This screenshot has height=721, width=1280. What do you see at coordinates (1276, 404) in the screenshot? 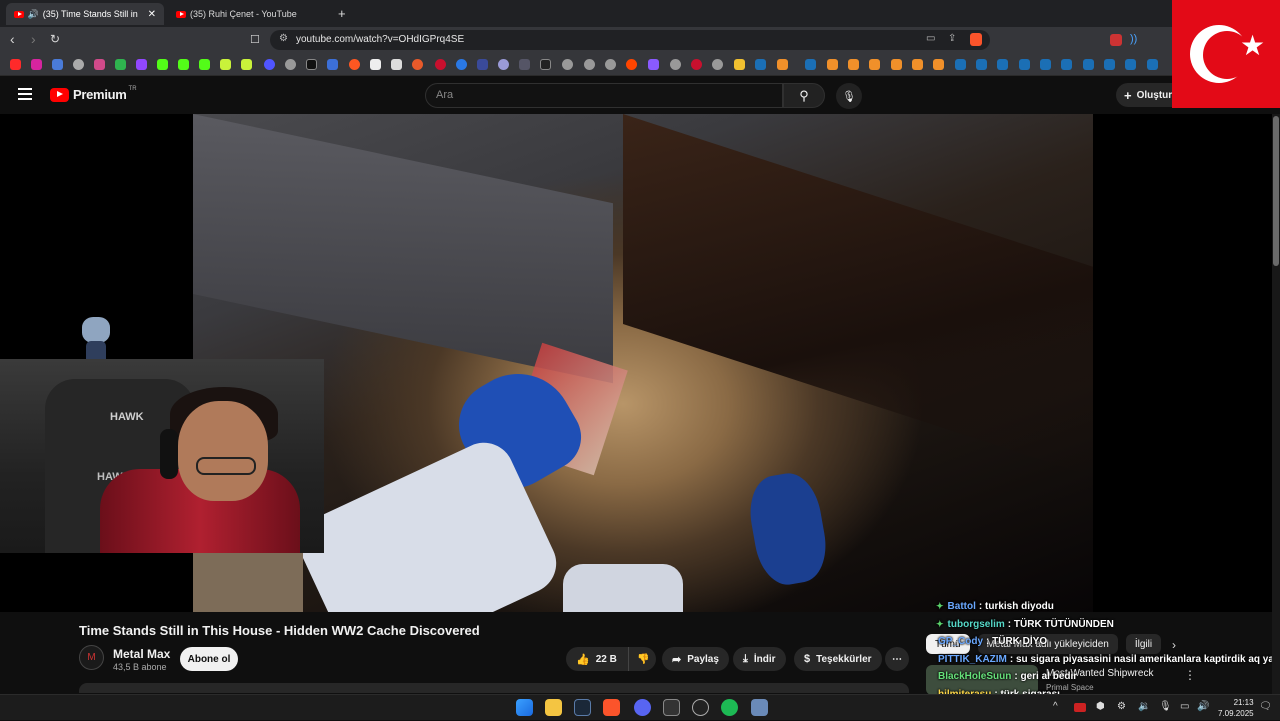
I see `page-scrollbar` at bounding box center [1276, 404].